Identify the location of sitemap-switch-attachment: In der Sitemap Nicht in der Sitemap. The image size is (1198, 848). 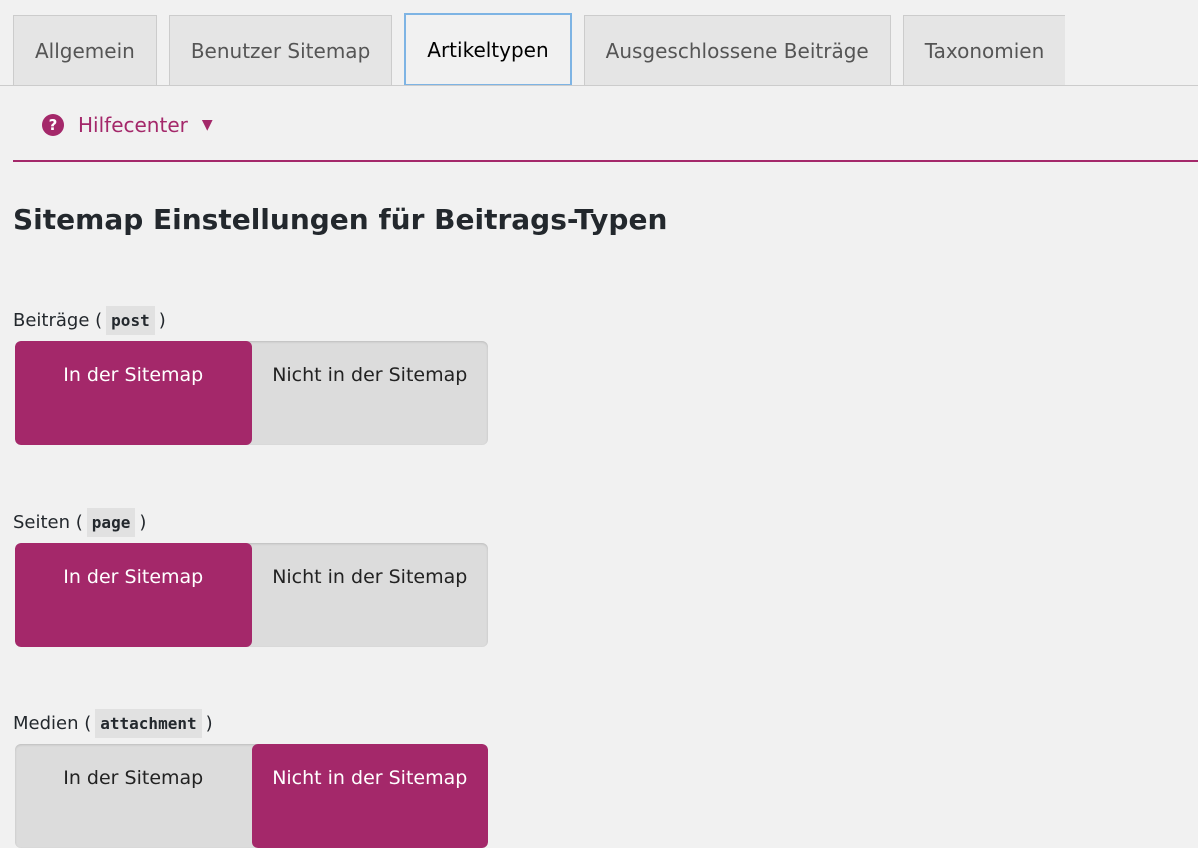
(251, 796).